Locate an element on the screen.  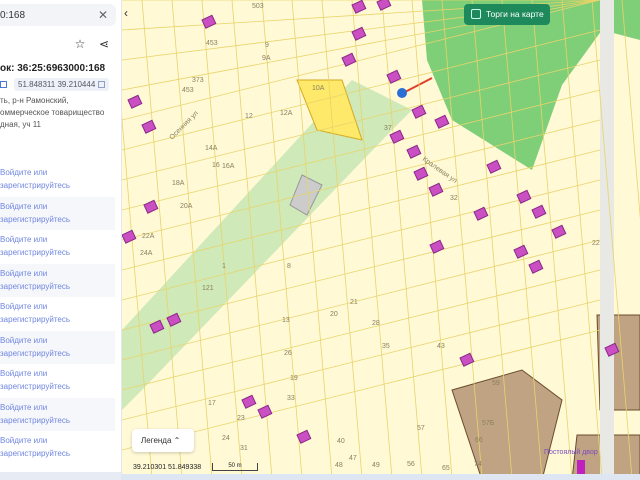
cursor-coordinates: 39.210301 51.849338 is located at coordinates (167, 467).